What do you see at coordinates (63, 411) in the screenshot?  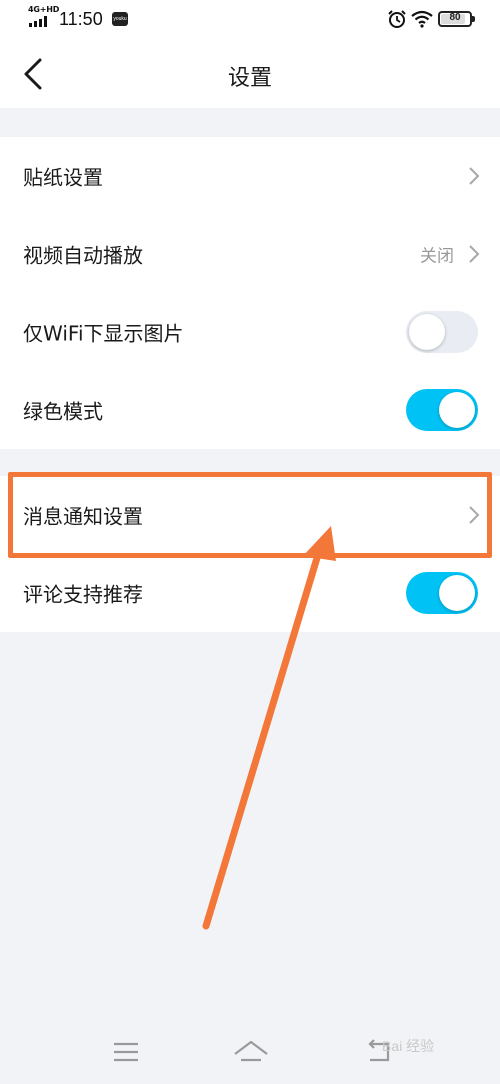 I see `setting-label: 绿色模式` at bounding box center [63, 411].